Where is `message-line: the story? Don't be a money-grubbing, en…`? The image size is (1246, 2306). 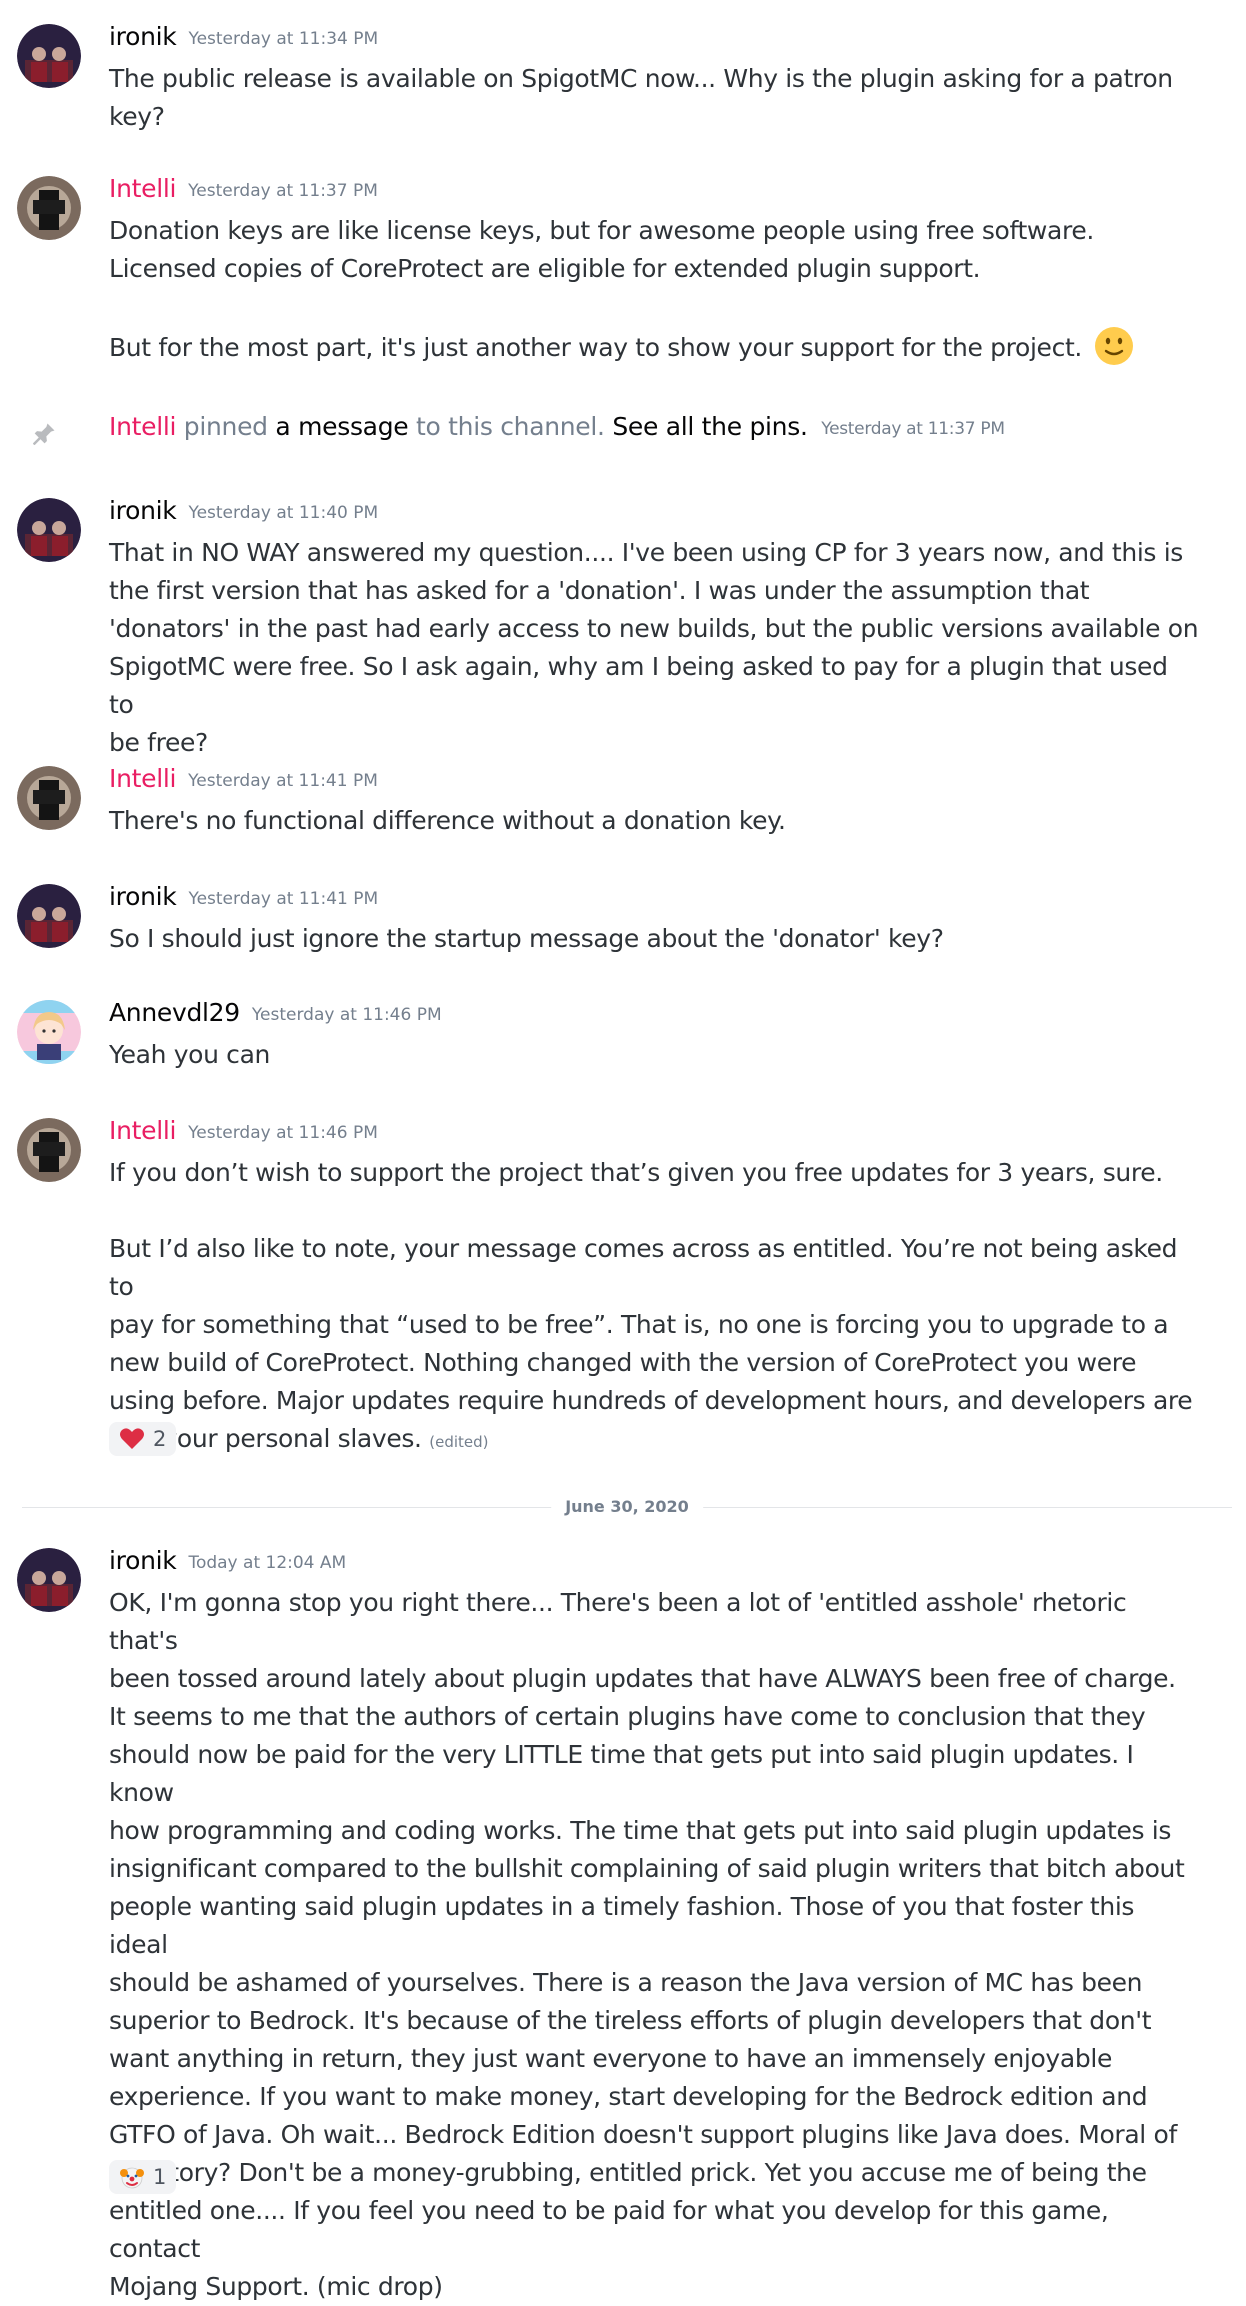
message-line: the story? Don't be a money-grubbing, en… is located at coordinates (628, 2172).